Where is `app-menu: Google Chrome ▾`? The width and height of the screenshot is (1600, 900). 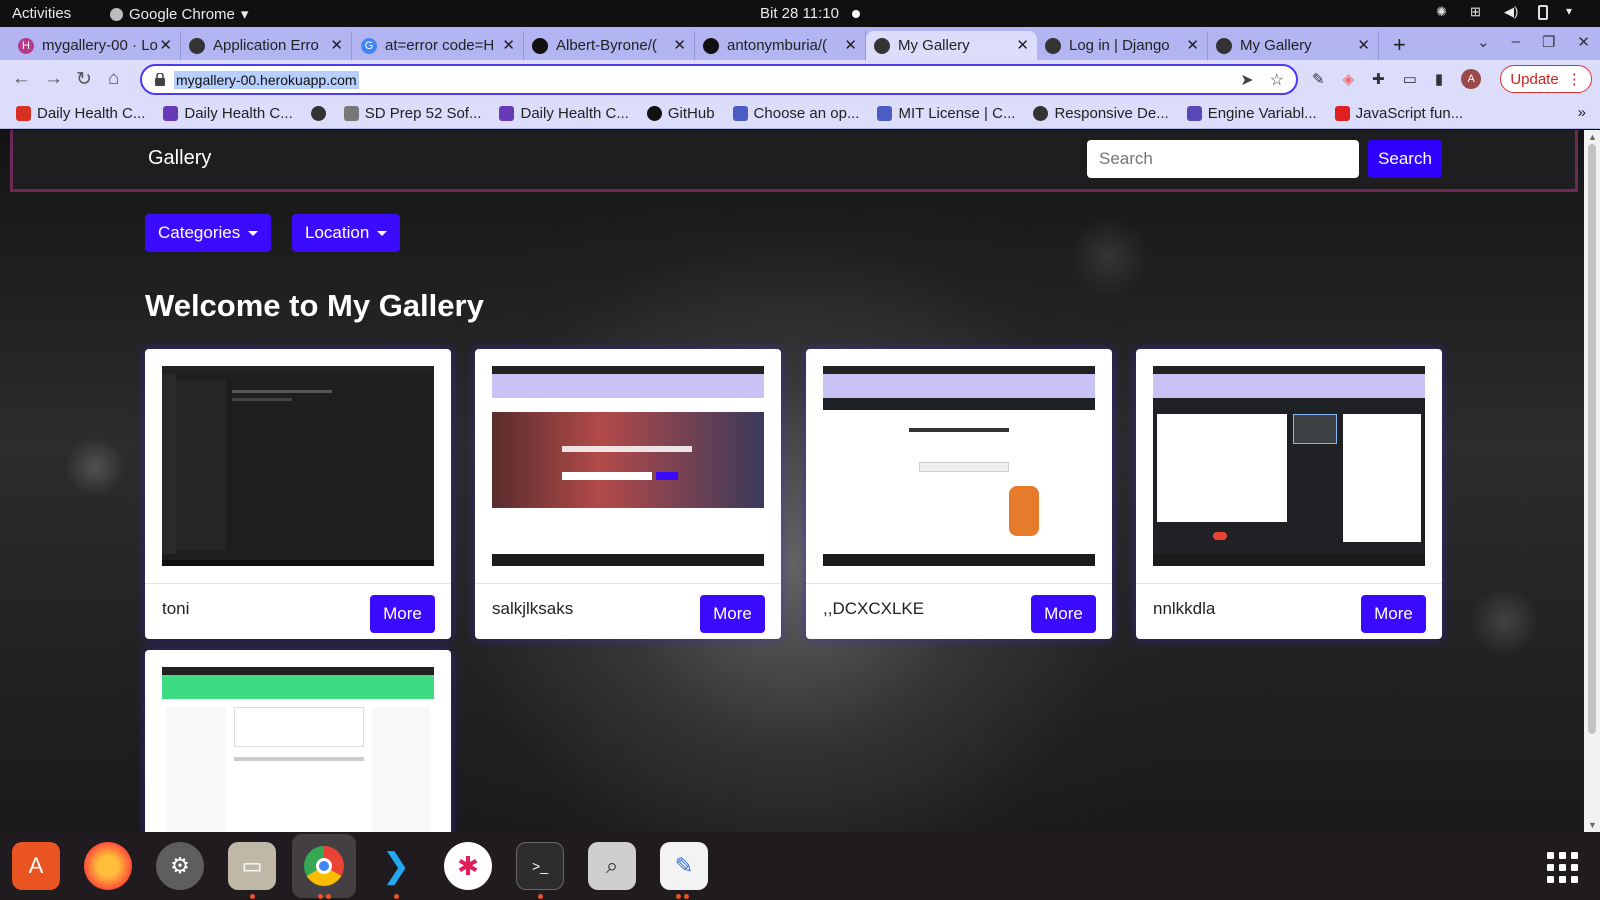
app-menu: Google Chrome ▾ is located at coordinates (179, 14).